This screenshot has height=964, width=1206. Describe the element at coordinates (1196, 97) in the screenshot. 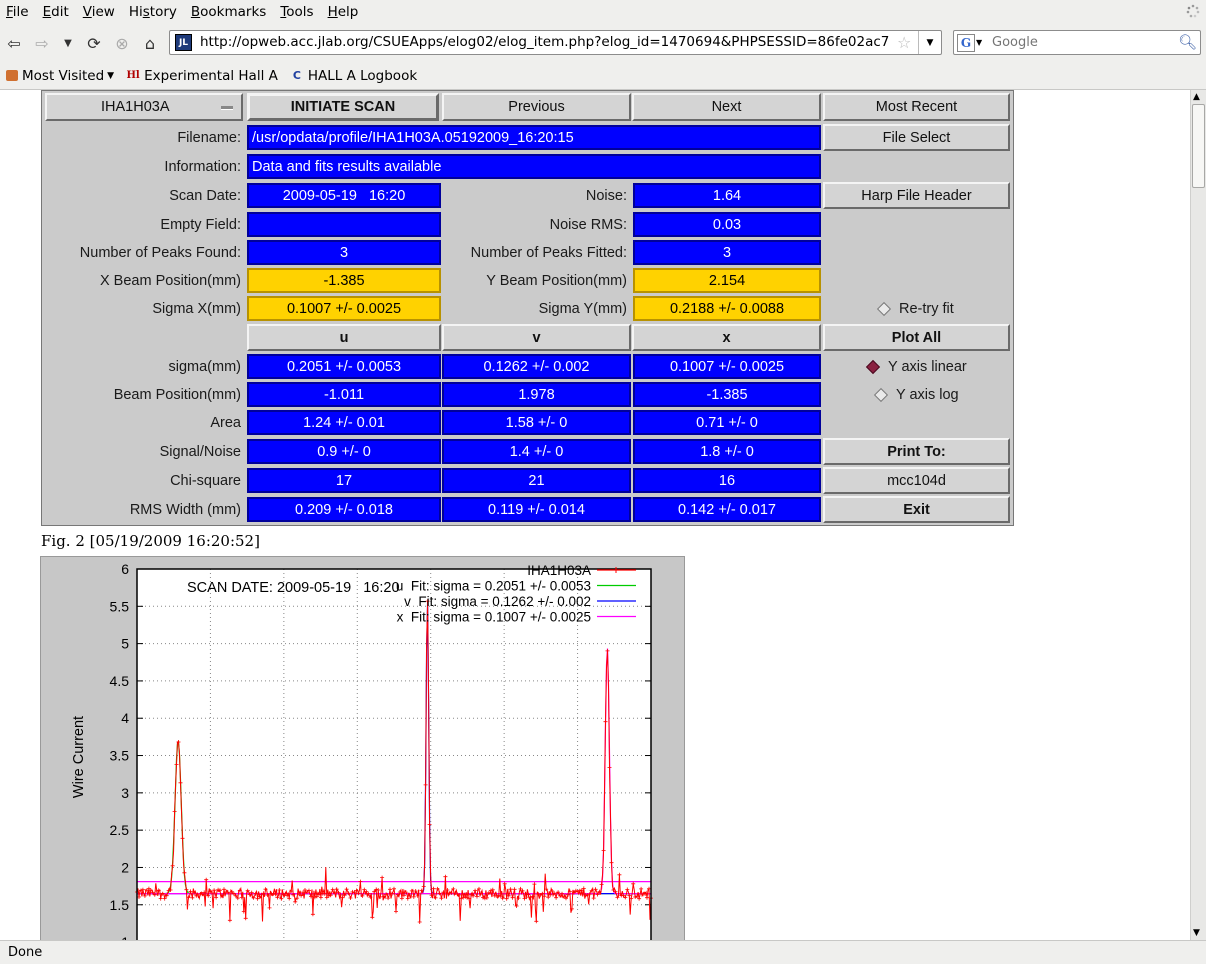

I see `scroll-up-arrow-icon: ▲` at that location.